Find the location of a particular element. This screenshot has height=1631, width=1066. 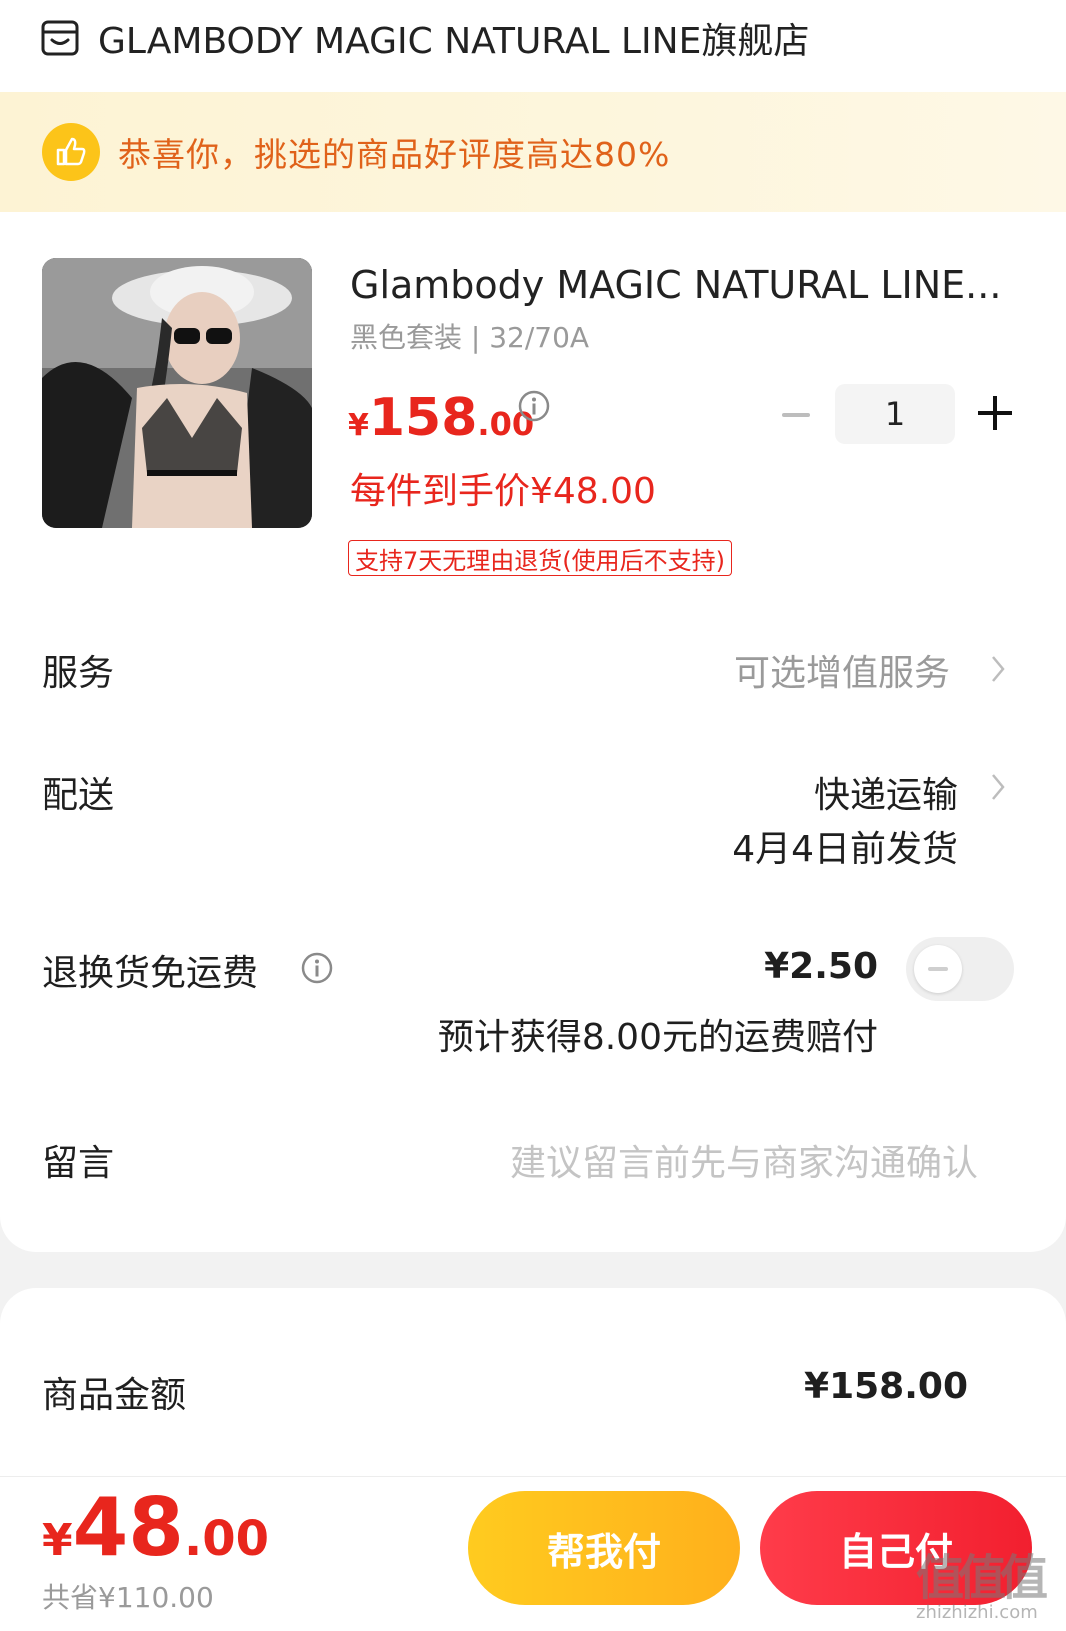

product-spec: 黑色套装 | 32/70A is located at coordinates (469, 336).